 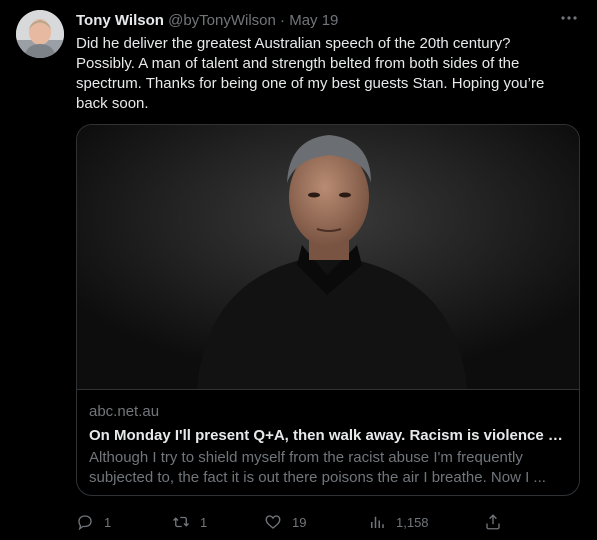 What do you see at coordinates (181, 522) in the screenshot?
I see `retweet-icon` at bounding box center [181, 522].